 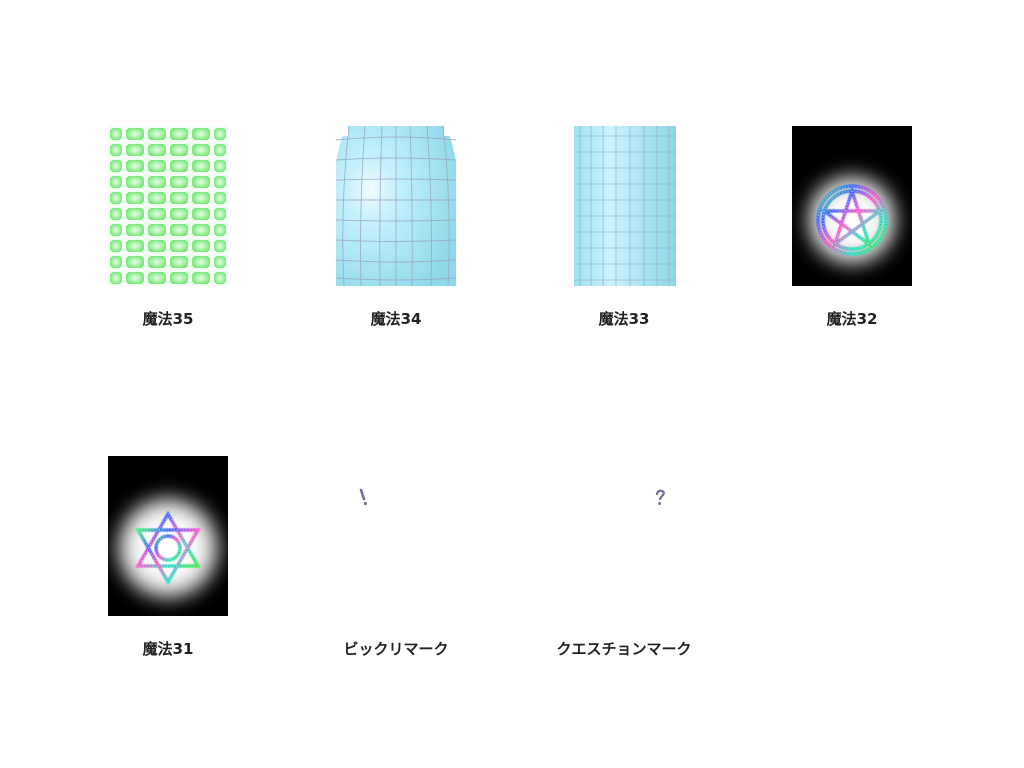 I want to click on item-label-magic35: 魔法35, so click(x=168, y=318).